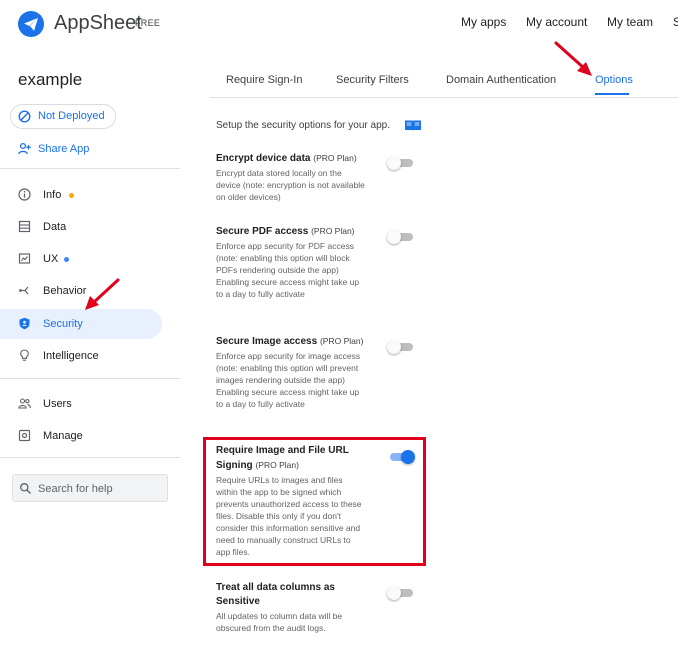 This screenshot has width=678, height=669. Describe the element at coordinates (52, 195) in the screenshot. I see `sidebar-item-label: Info` at that location.